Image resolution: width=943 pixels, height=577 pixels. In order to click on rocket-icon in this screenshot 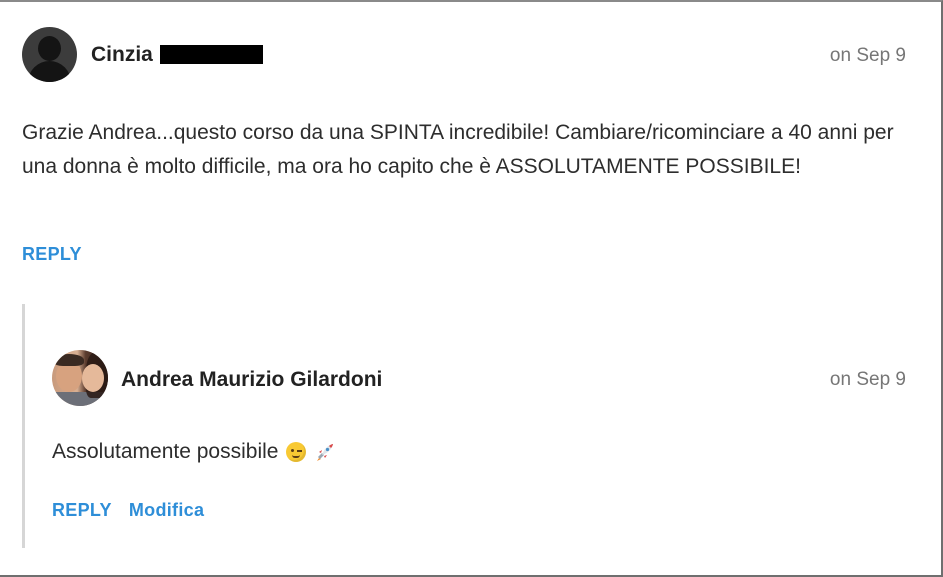, I will do `click(325, 452)`.